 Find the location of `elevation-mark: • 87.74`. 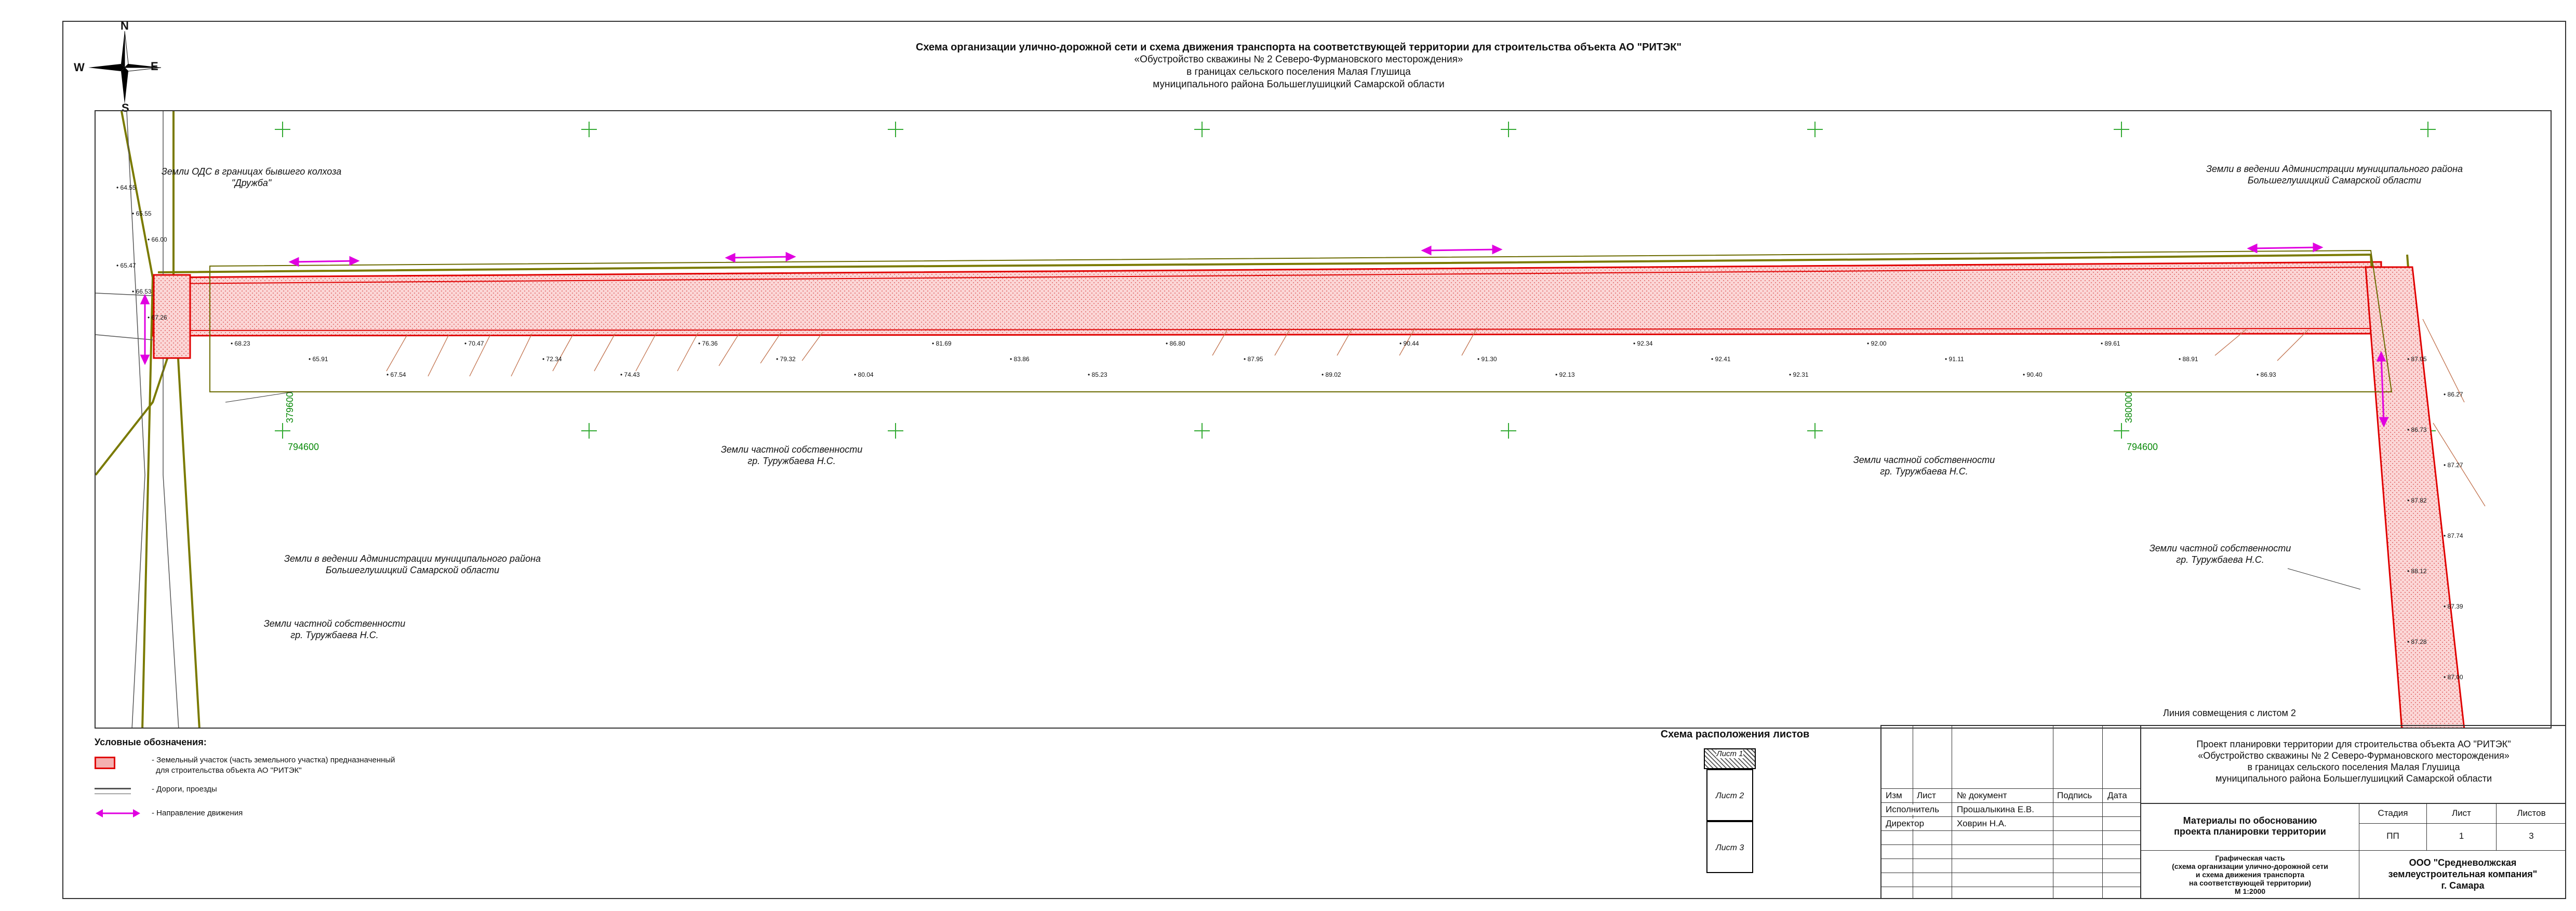

elevation-mark: • 87.74 is located at coordinates (2453, 536).